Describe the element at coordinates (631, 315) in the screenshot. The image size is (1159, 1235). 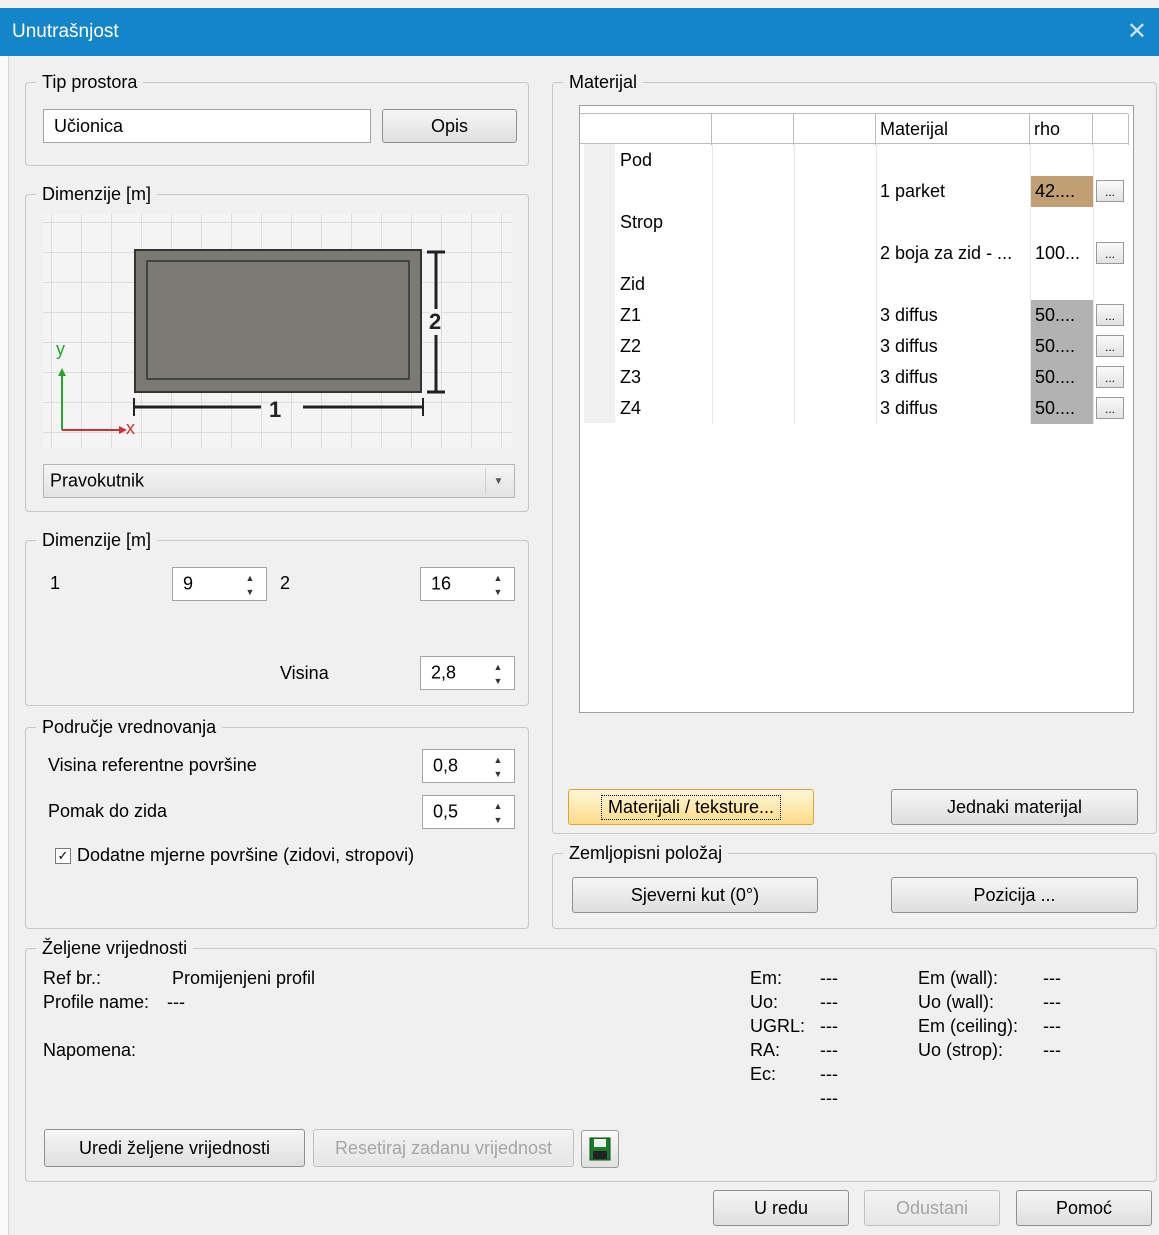
I see `row-category: Z1` at that location.